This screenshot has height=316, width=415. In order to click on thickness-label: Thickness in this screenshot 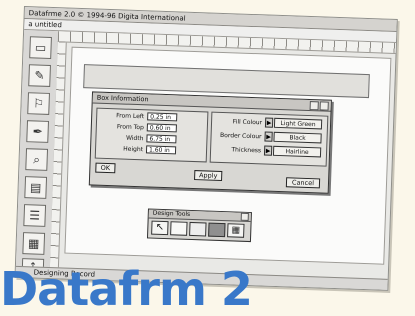, I will do `click(246, 150)`.